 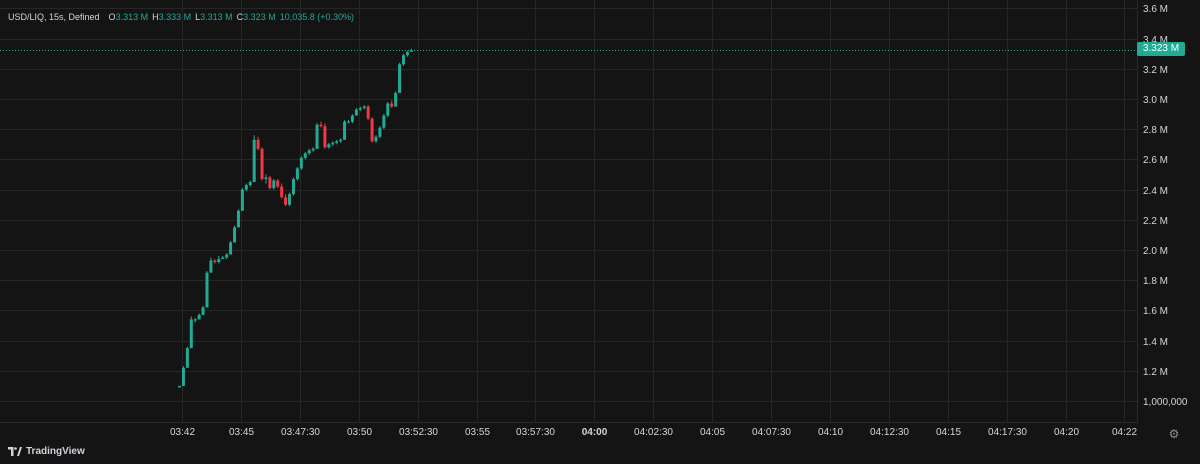 What do you see at coordinates (112, 17) in the screenshot?
I see `open-label: O` at bounding box center [112, 17].